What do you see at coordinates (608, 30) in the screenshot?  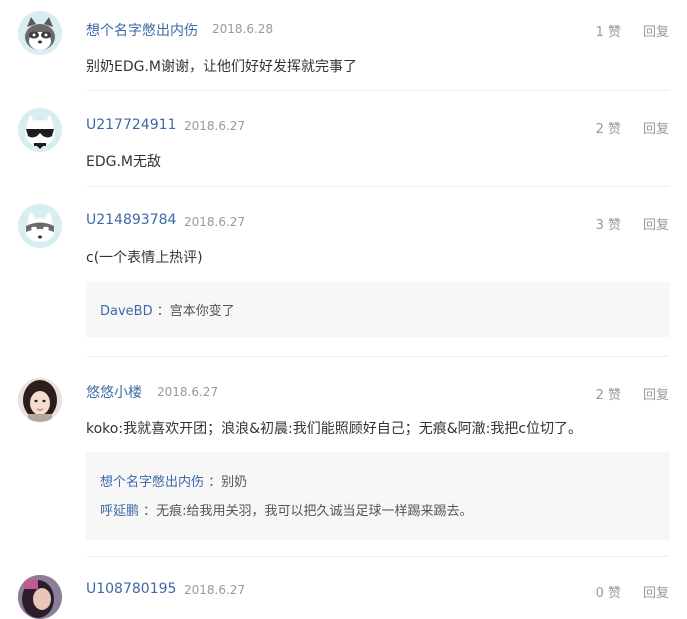 I see `like-button: 1 赞` at bounding box center [608, 30].